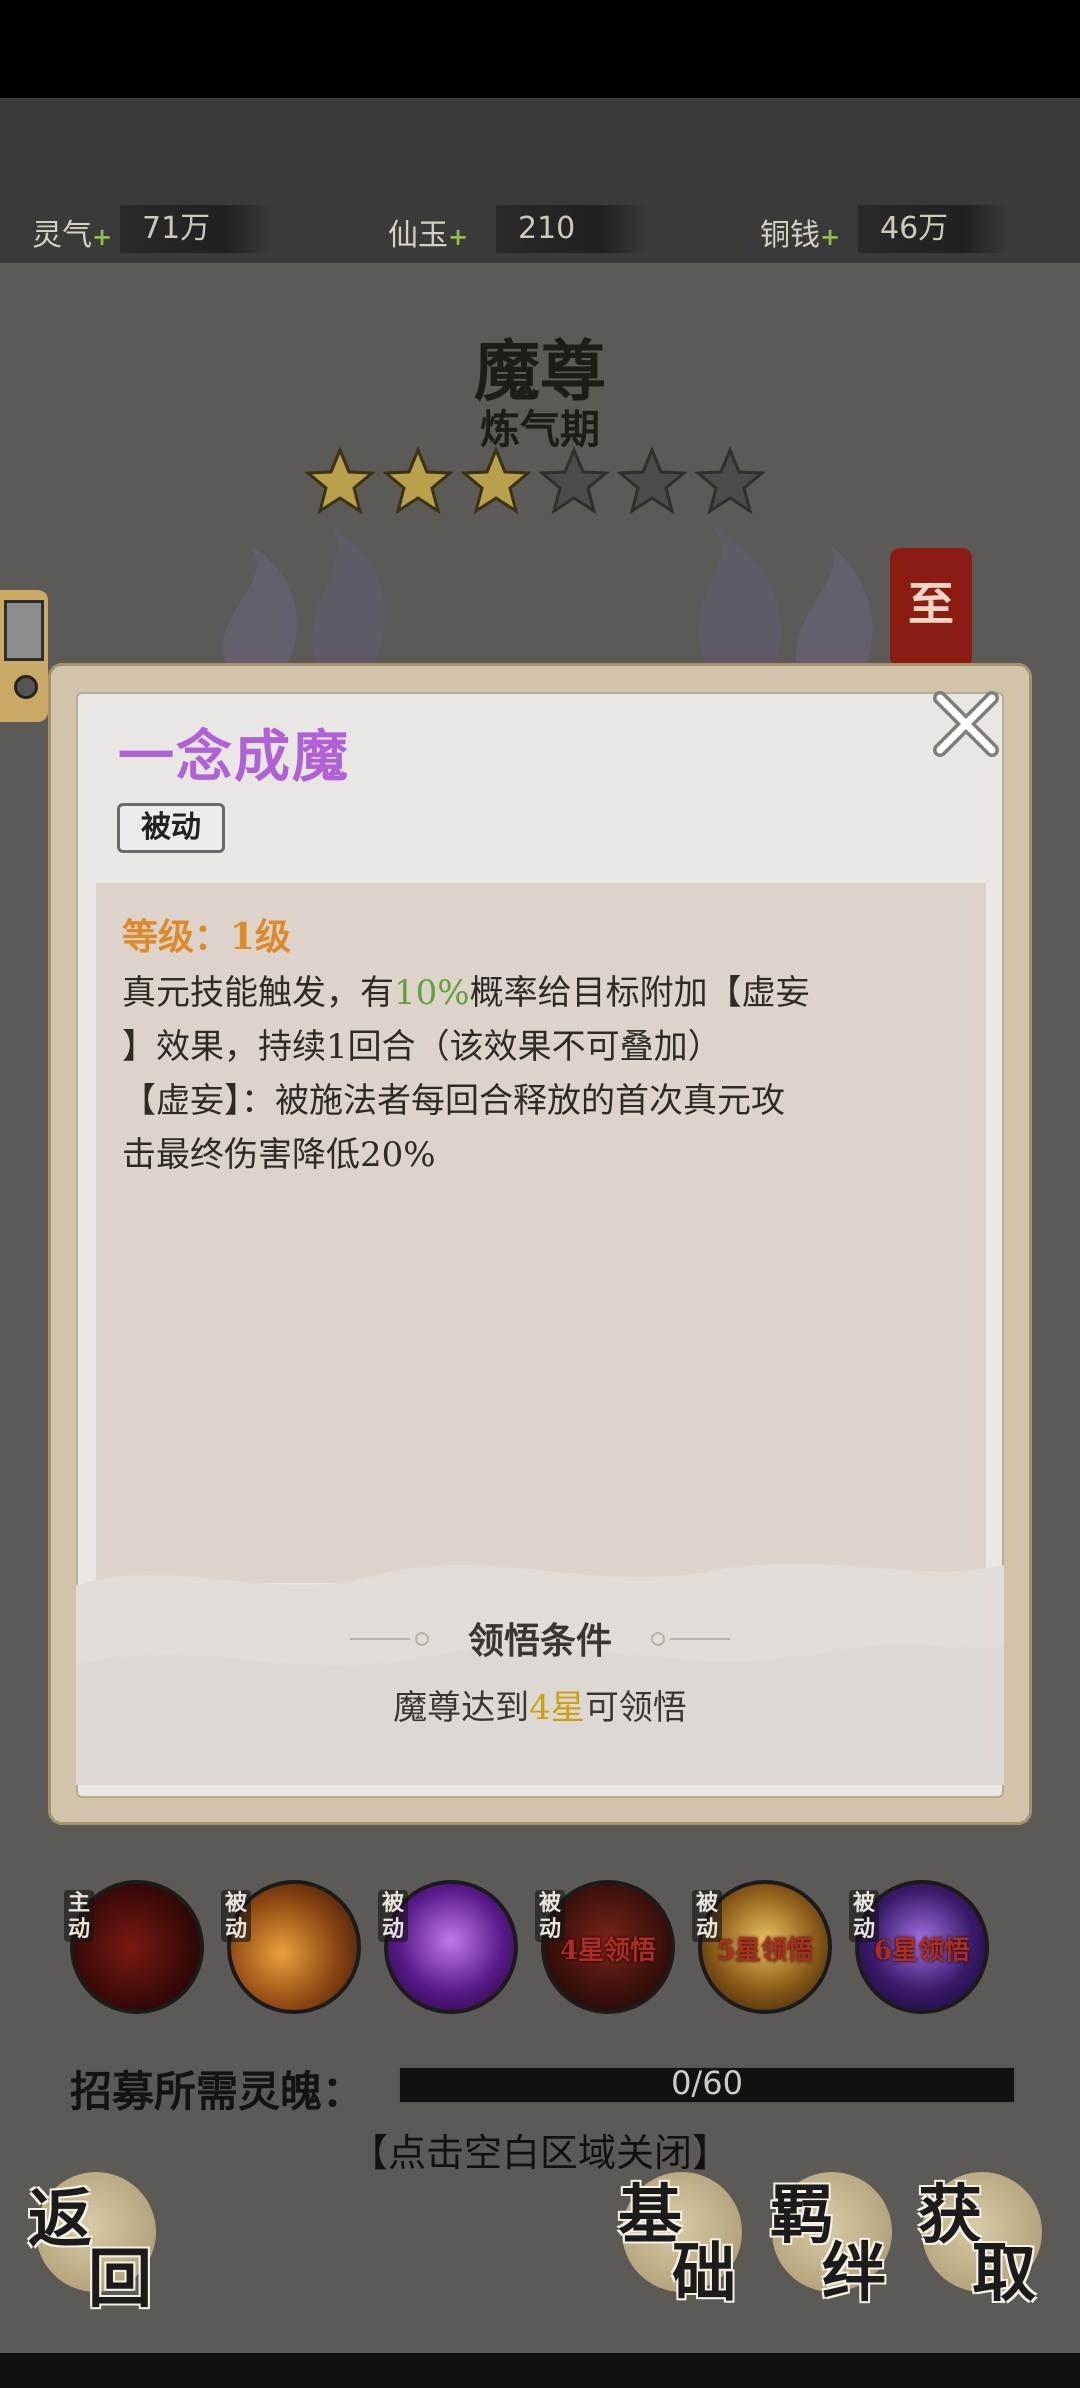  What do you see at coordinates (704, 2273) in the screenshot?
I see `base-button-char: 础` at bounding box center [704, 2273].